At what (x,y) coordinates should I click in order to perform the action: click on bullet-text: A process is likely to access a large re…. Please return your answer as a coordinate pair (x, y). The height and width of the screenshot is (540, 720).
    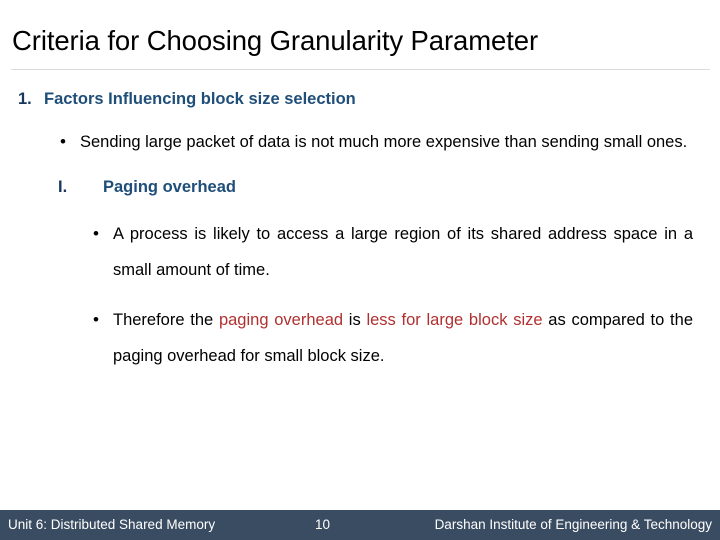
    Looking at the image, I should click on (403, 252).